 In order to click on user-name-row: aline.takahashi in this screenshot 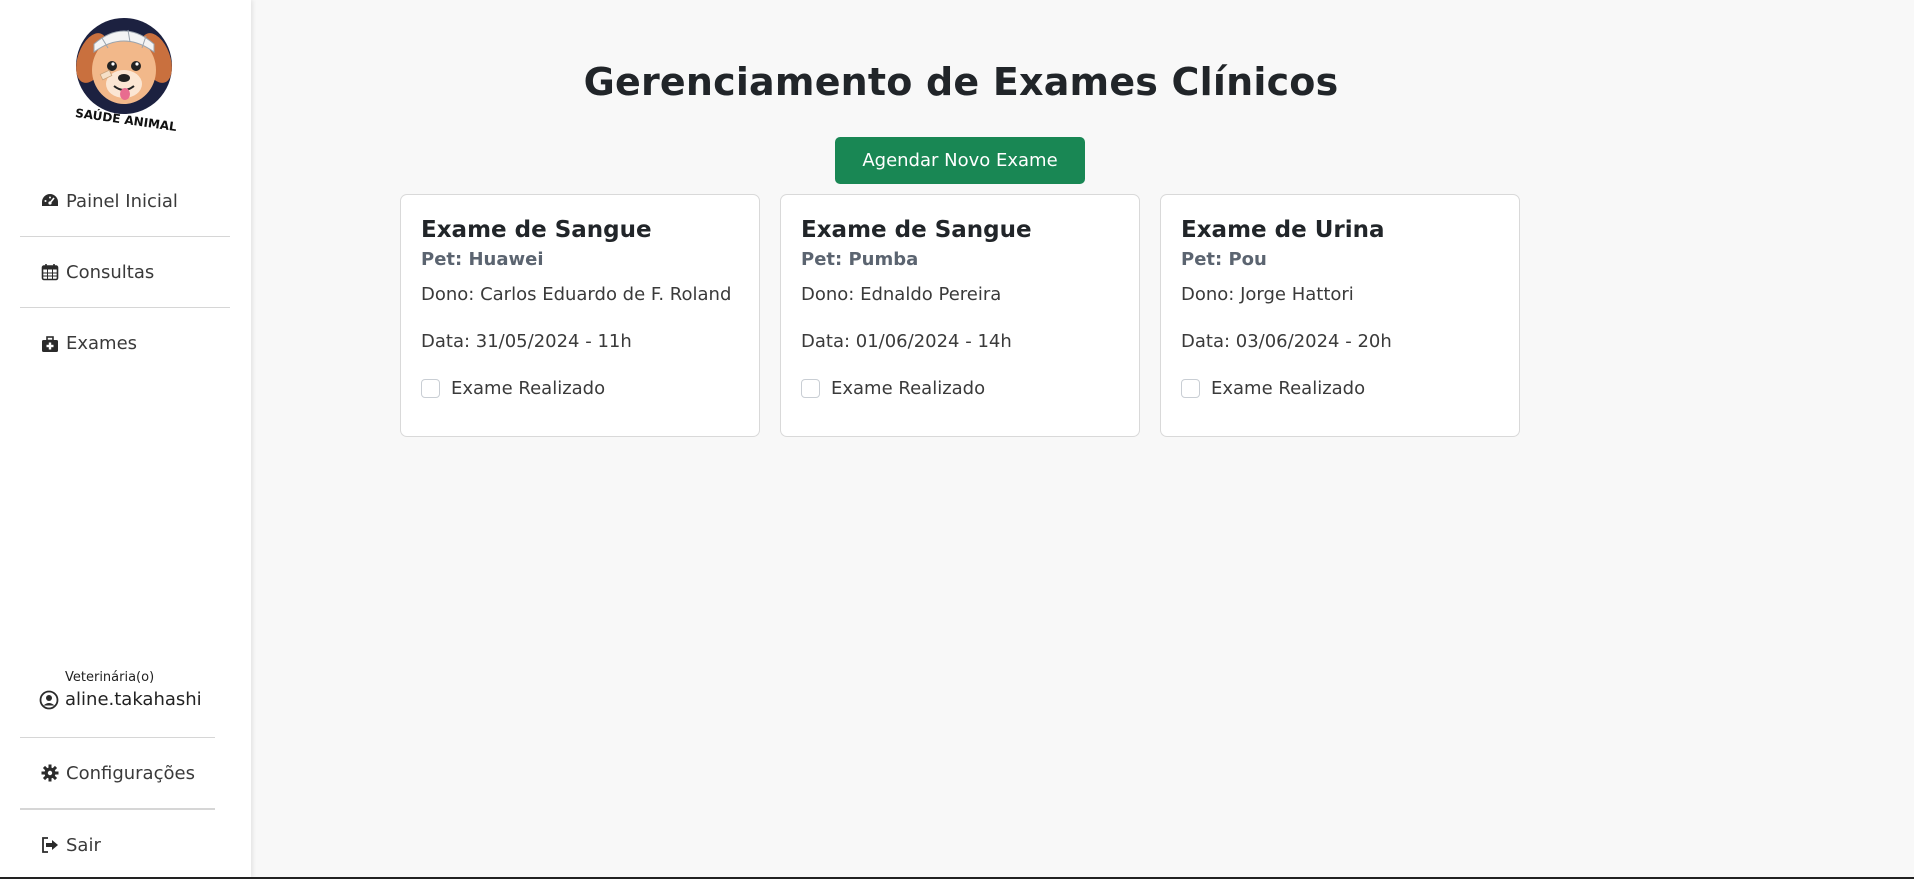, I will do `click(127, 699)`.